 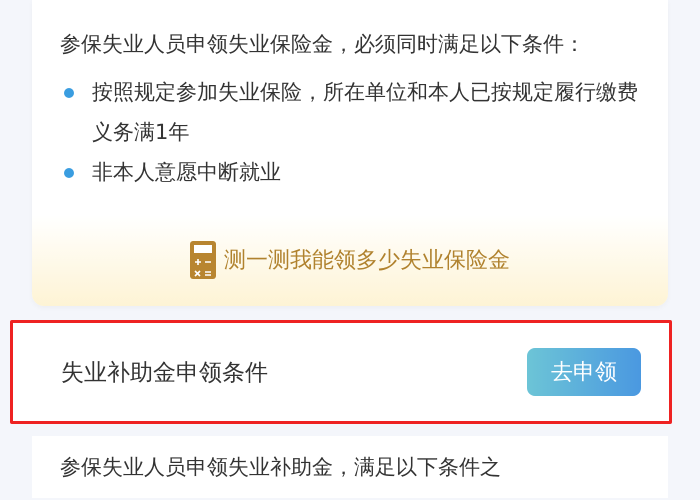 I want to click on condition-text: 非本人意愿中断就业, so click(x=186, y=172).